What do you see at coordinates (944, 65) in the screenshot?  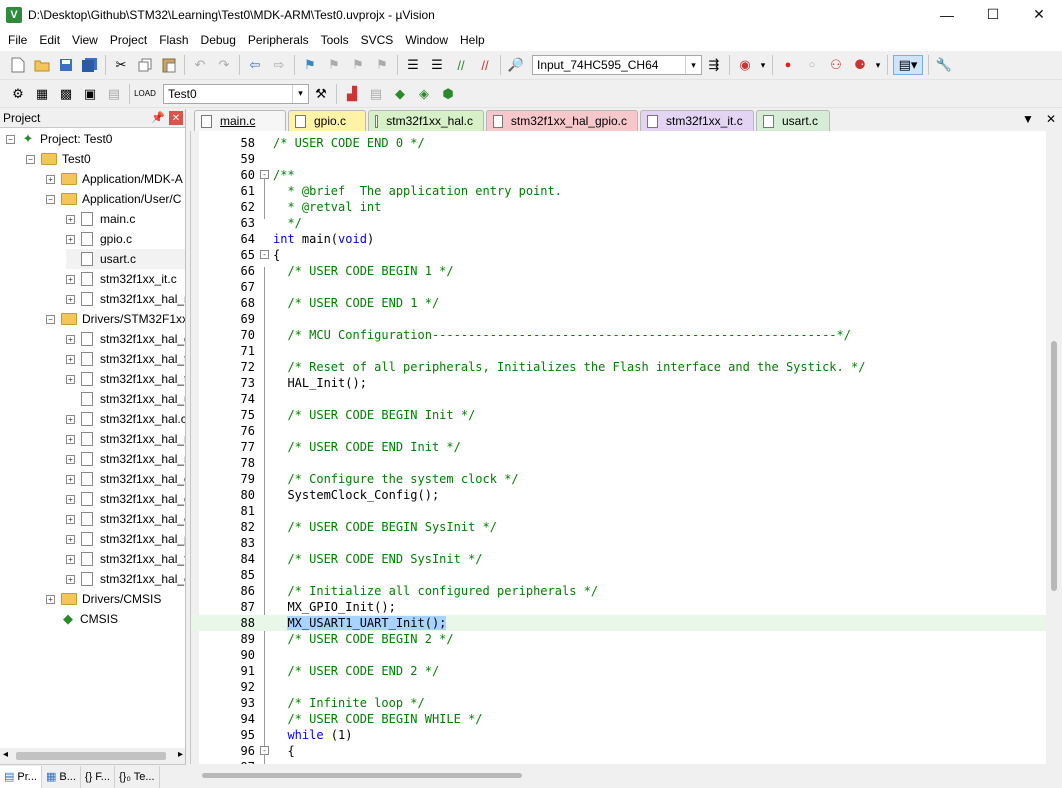 I see `configure-icon: 🔧` at bounding box center [944, 65].